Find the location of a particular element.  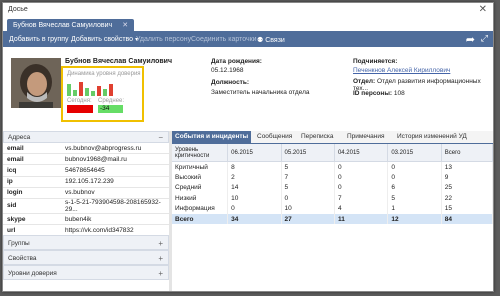

trust-avg-label: Среднее: is located at coordinates (111, 101).